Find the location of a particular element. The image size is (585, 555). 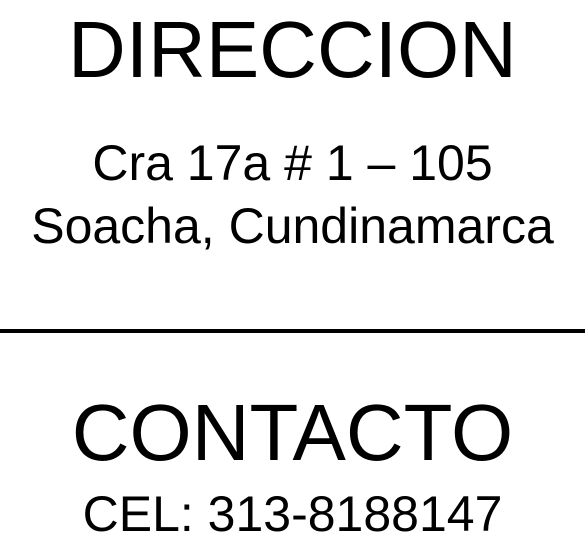

direccion-heading: DIRECCION is located at coordinates (292, 49).